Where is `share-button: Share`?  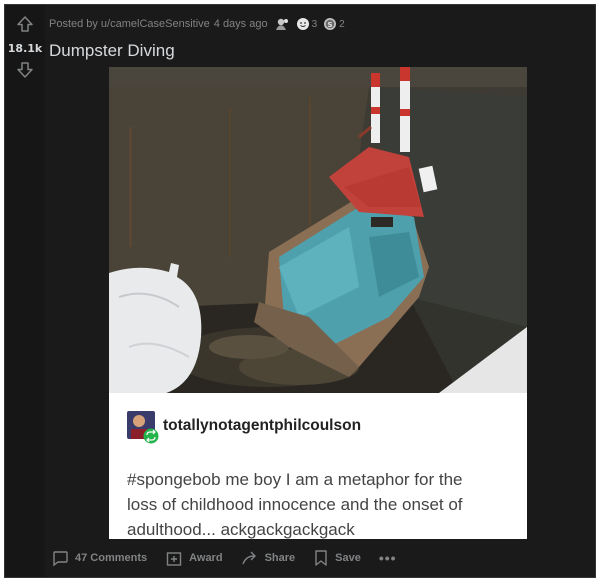 share-button: Share is located at coordinates (268, 558).